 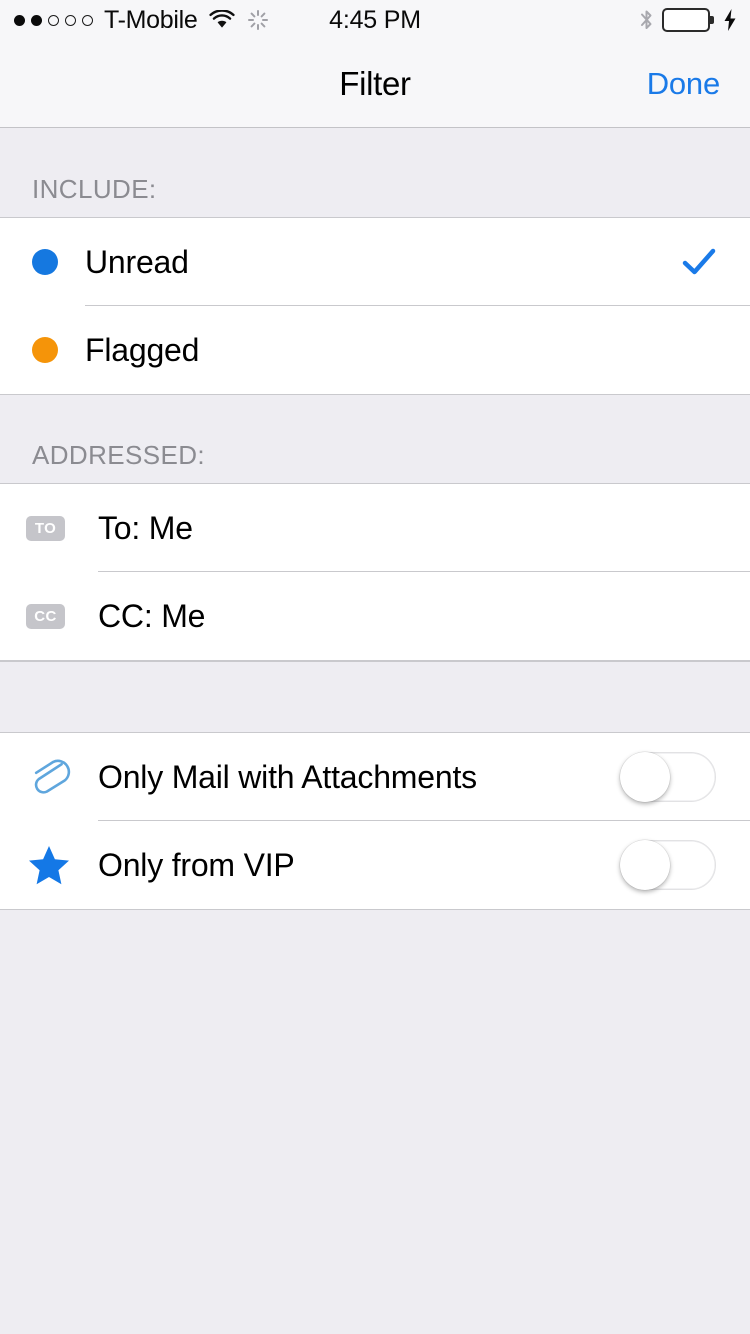 I want to click on attachments-toggle, so click(x=668, y=777).